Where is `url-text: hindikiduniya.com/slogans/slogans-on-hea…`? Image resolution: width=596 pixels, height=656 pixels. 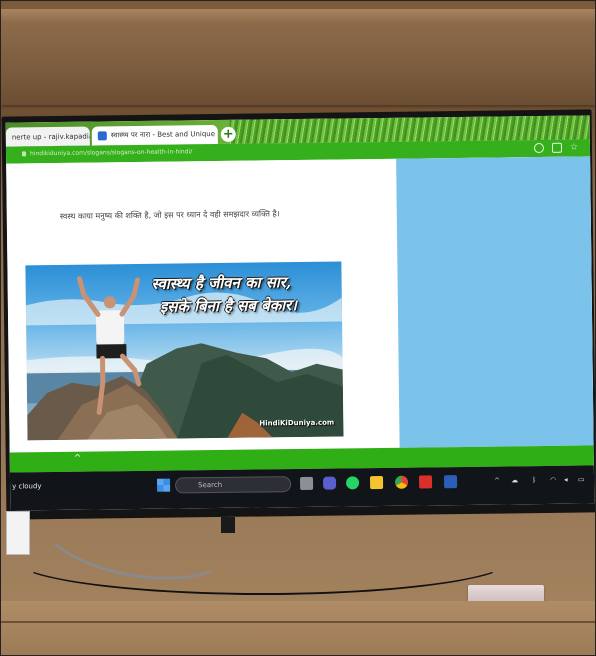 url-text: hindikiduniya.com/slogans/slogans-on-hea… is located at coordinates (111, 152).